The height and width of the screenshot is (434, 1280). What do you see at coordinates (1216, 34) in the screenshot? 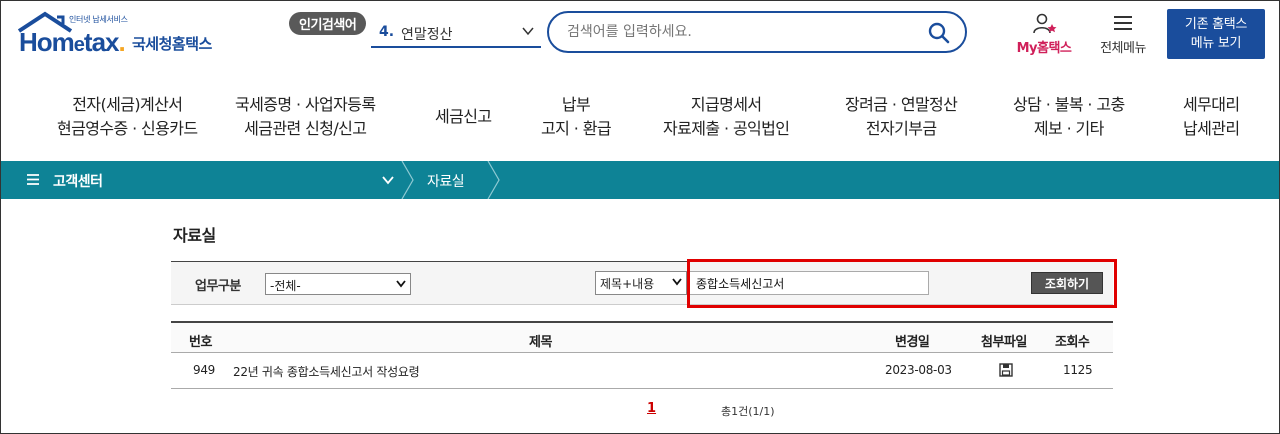
I see `old-hometax-menu-button: 기존 홈택스 메뉴 보기` at bounding box center [1216, 34].